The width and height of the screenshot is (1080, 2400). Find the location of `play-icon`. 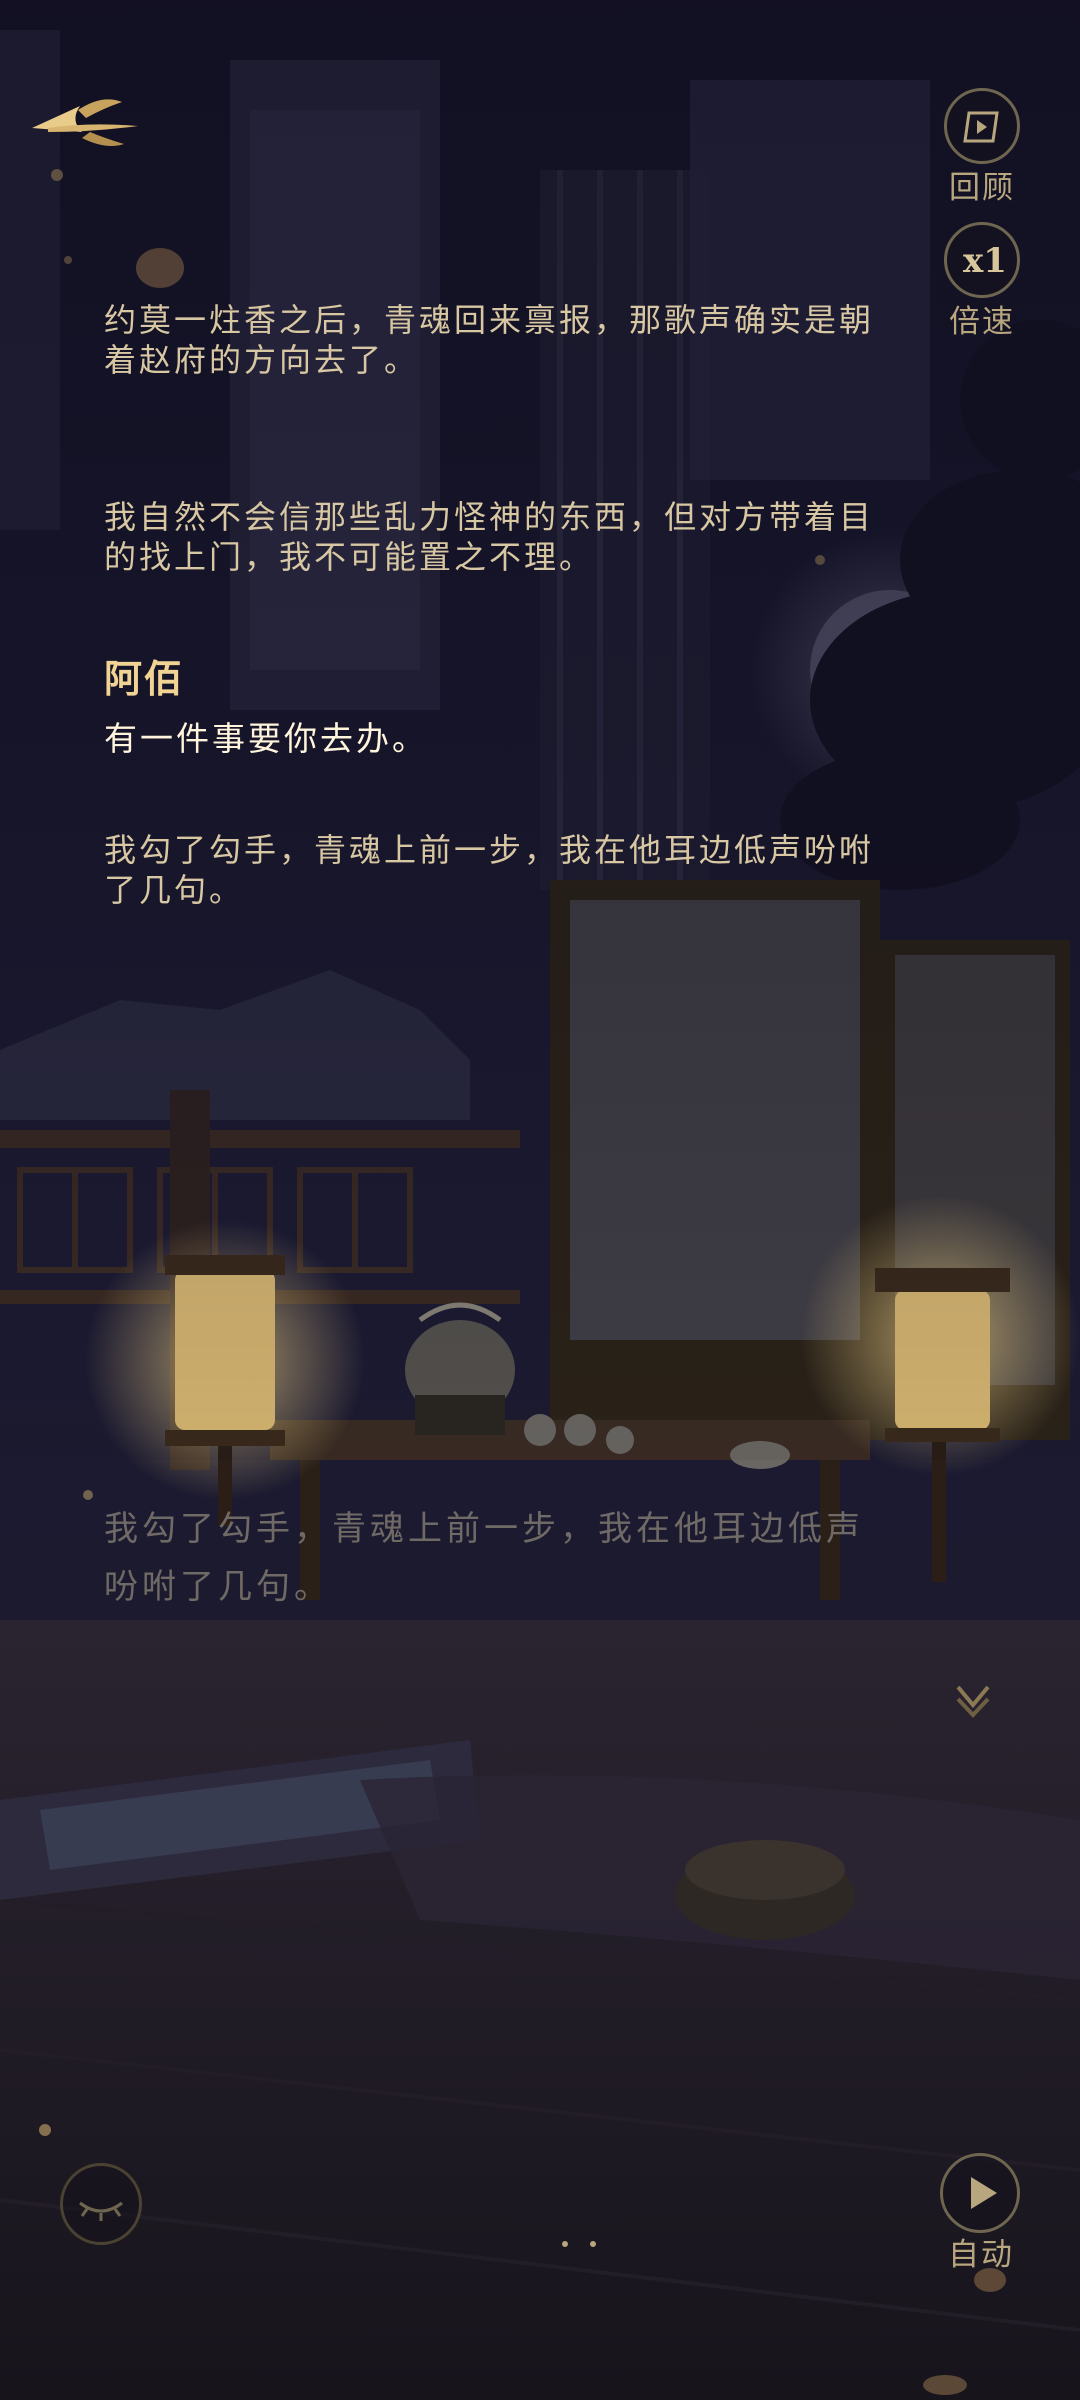

play-icon is located at coordinates (984, 2193).